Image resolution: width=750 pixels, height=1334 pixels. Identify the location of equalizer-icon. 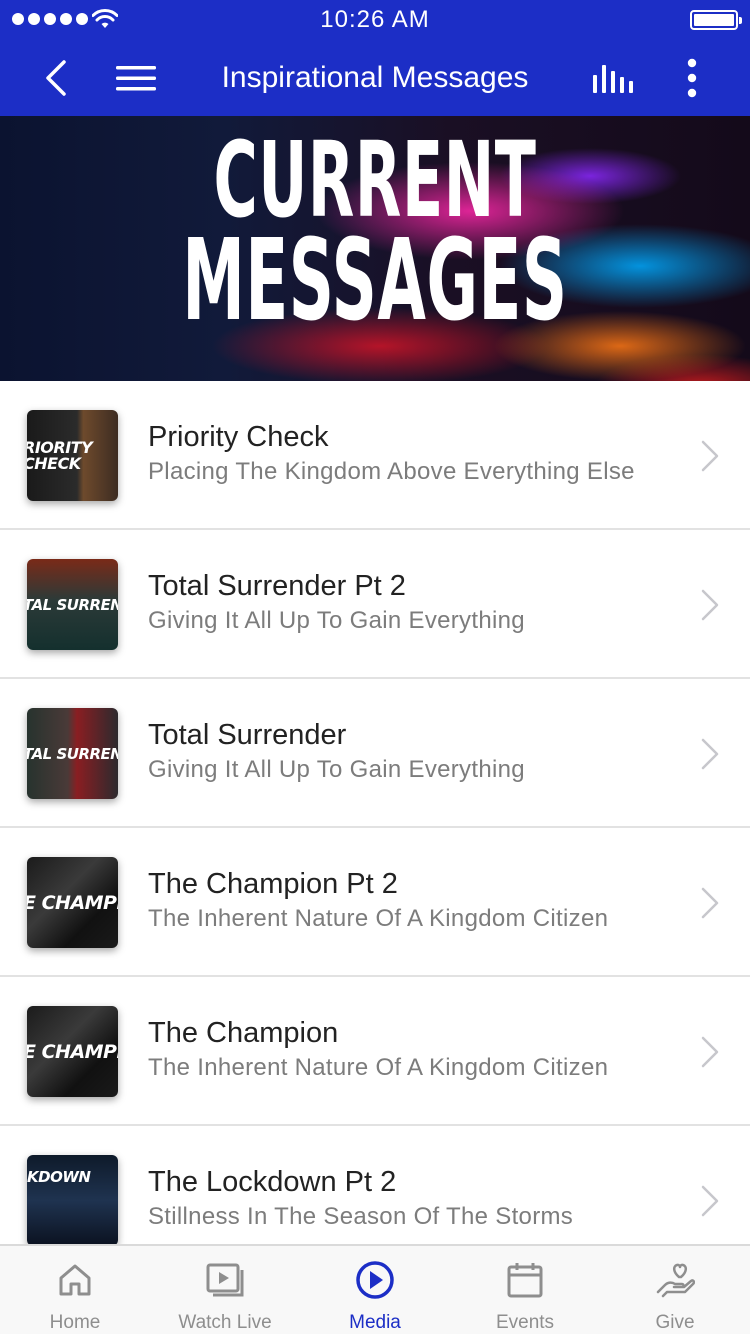
(613, 79).